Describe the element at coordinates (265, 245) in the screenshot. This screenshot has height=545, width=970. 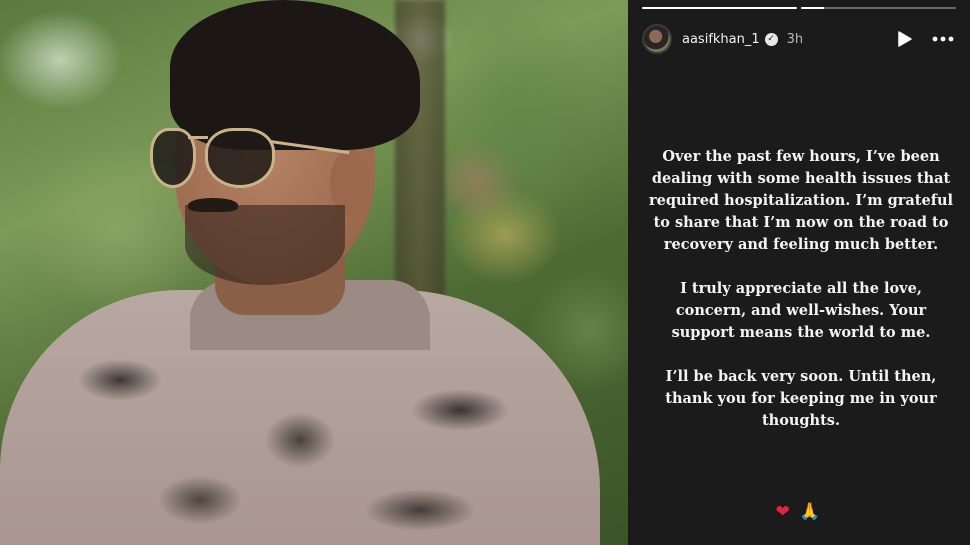
I see `beard` at that location.